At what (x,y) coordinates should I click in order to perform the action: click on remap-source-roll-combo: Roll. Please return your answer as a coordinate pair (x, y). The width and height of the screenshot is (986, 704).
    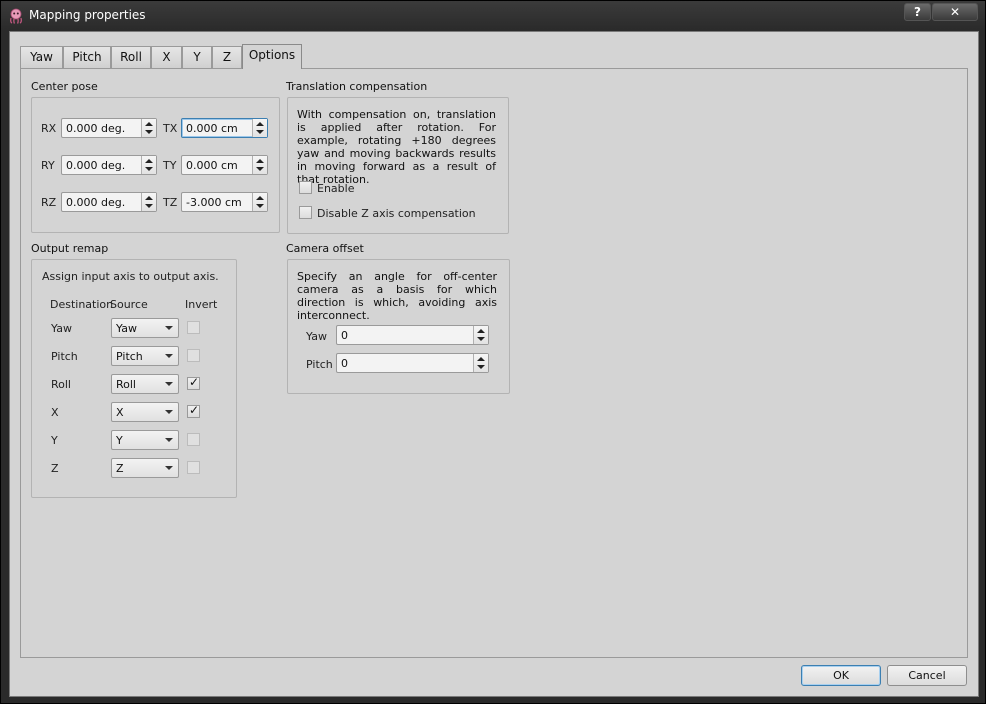
    Looking at the image, I should click on (145, 384).